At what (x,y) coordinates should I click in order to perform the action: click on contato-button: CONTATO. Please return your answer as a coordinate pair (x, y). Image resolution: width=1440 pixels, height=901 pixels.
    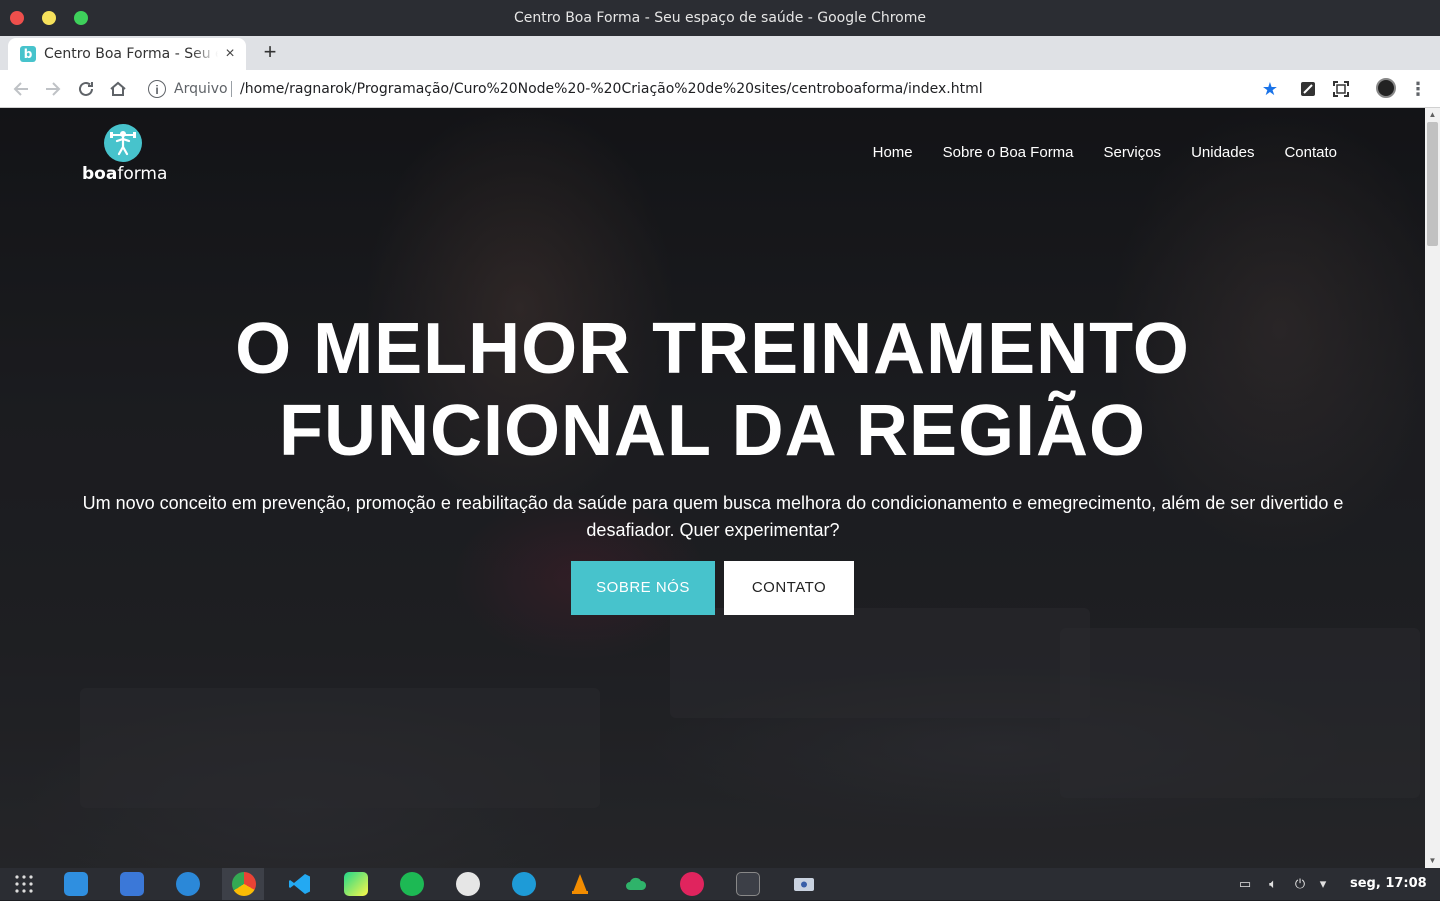
    Looking at the image, I should click on (789, 588).